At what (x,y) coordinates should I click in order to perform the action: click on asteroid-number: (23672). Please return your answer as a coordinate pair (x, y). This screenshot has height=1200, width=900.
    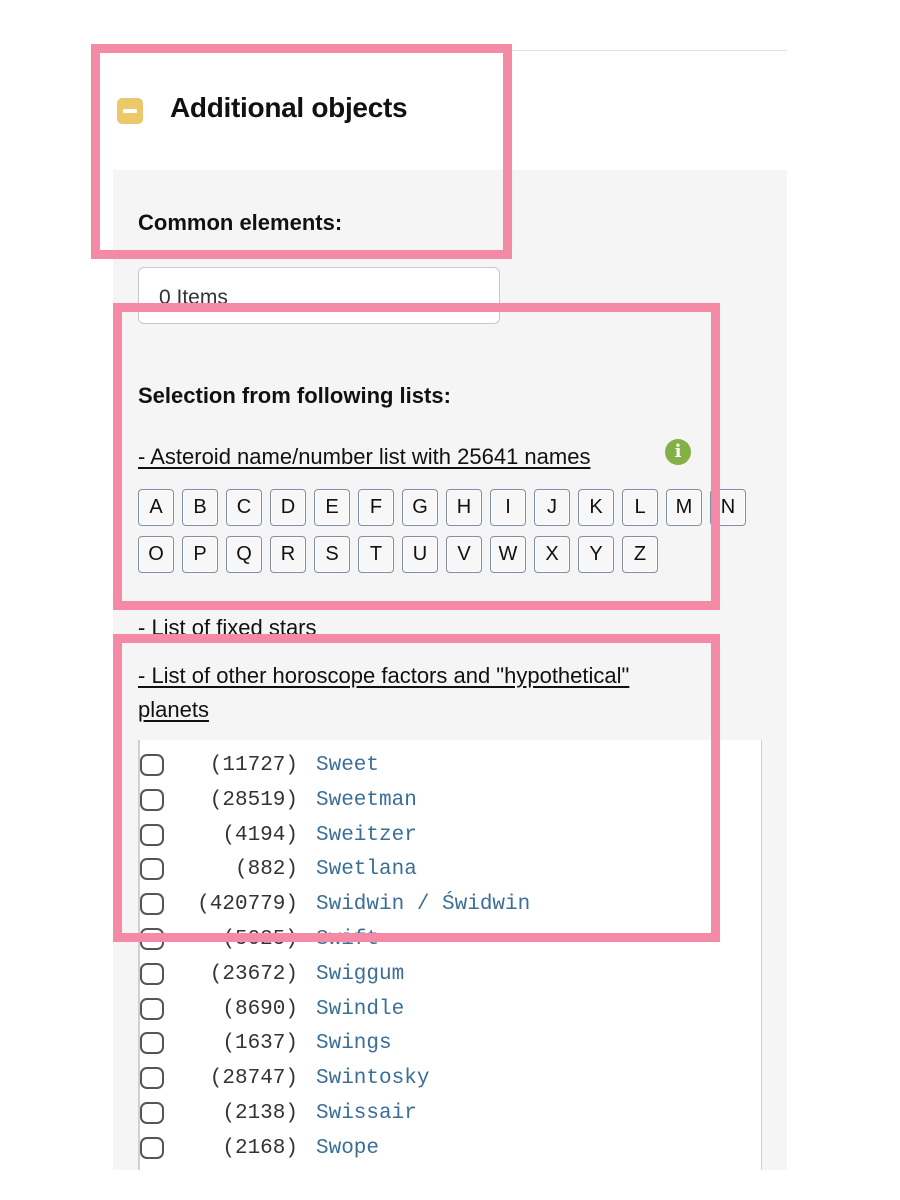
    Looking at the image, I should click on (253, 974).